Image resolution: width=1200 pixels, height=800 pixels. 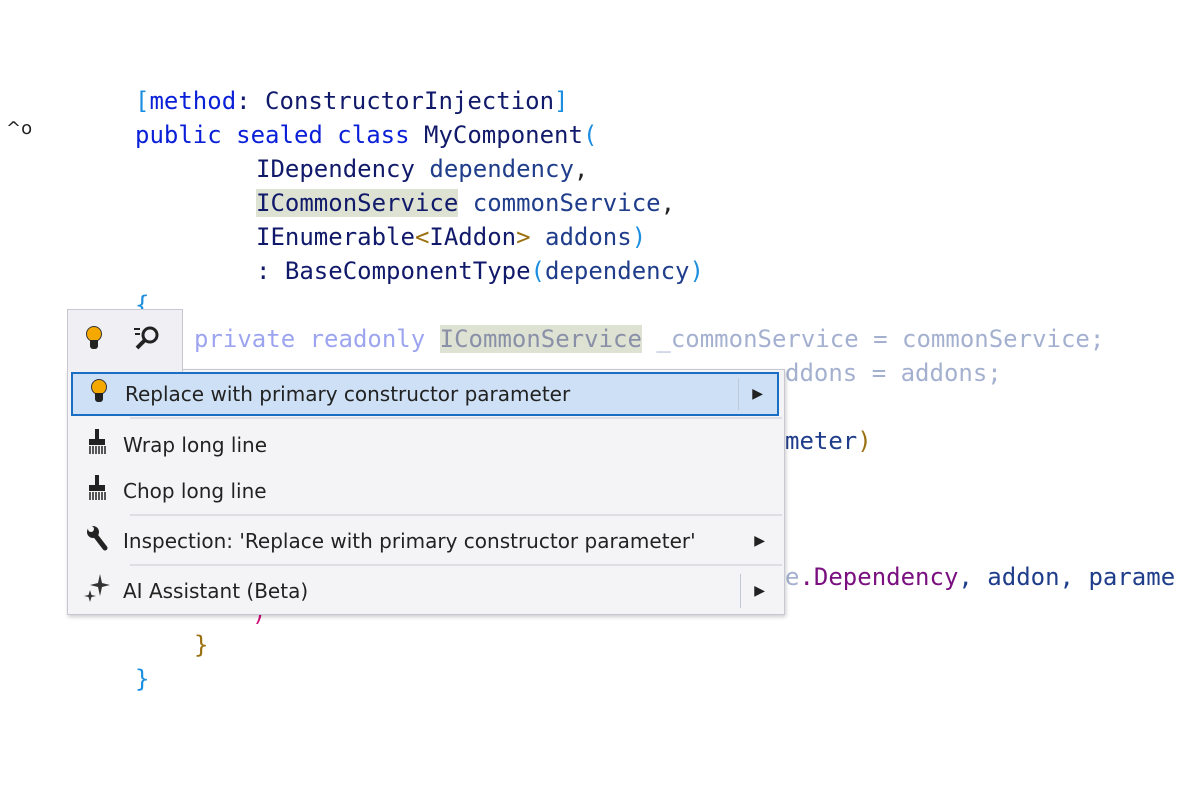 What do you see at coordinates (480, 271) in the screenshot?
I see `code-line-6: : BaseComponentType(dependency)` at bounding box center [480, 271].